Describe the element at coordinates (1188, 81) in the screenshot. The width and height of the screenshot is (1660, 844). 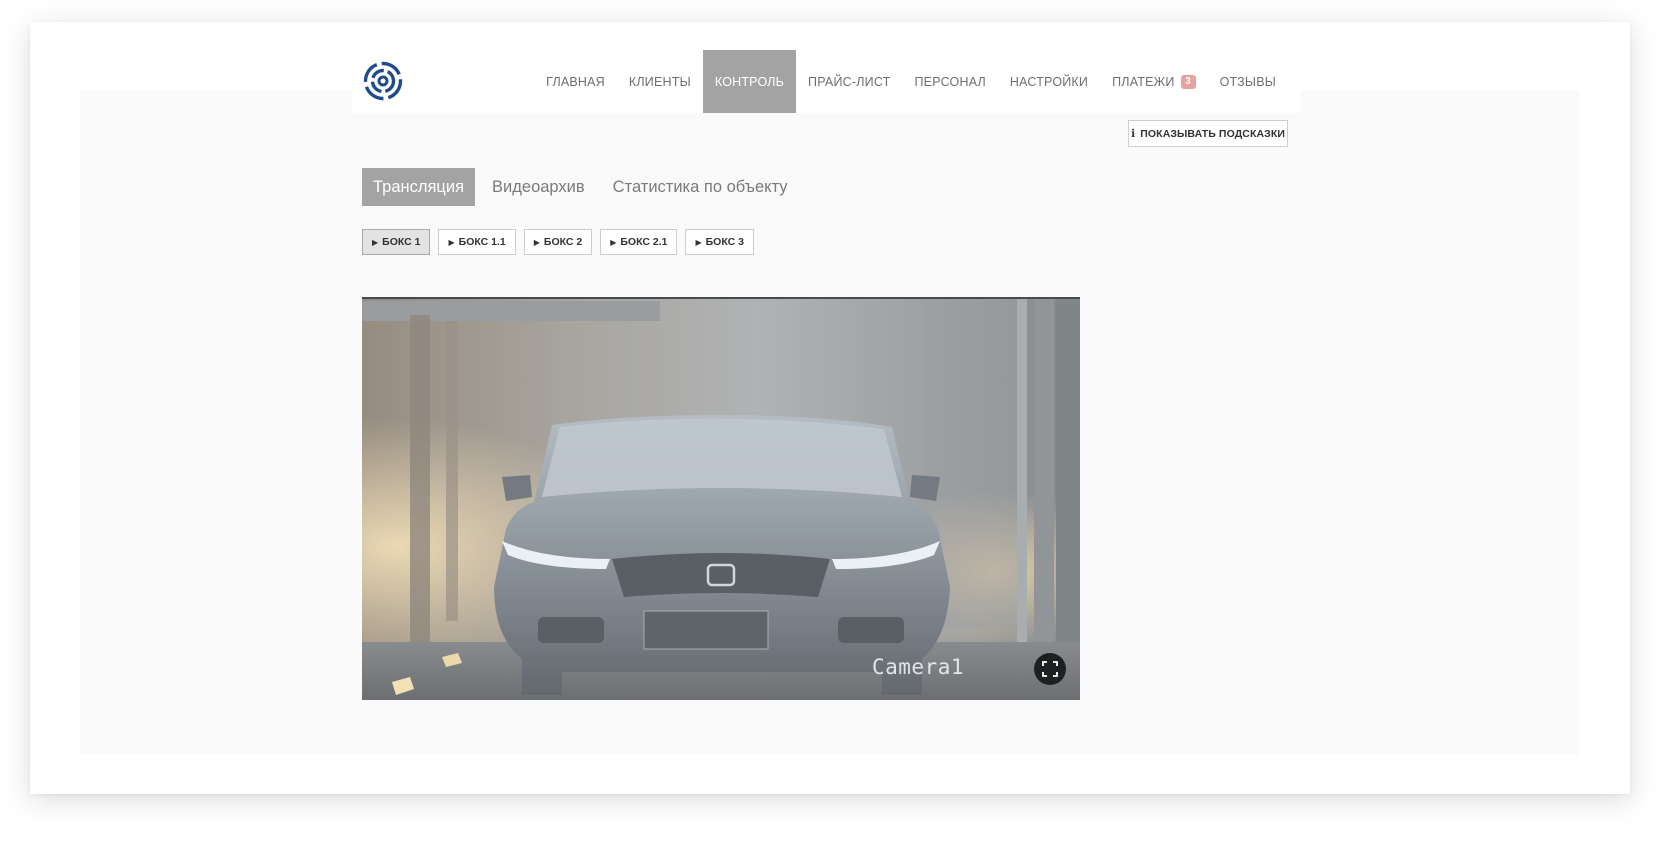
I see `payments-count-badge: 3` at that location.